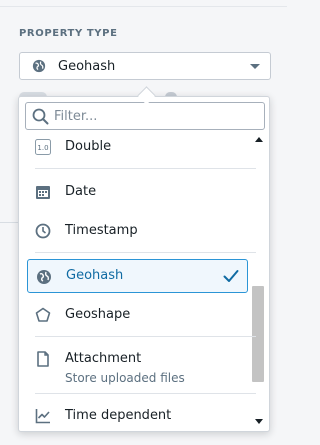 This screenshot has width=320, height=445. I want to click on list-item-geoshape: Geoshape, so click(141, 316).